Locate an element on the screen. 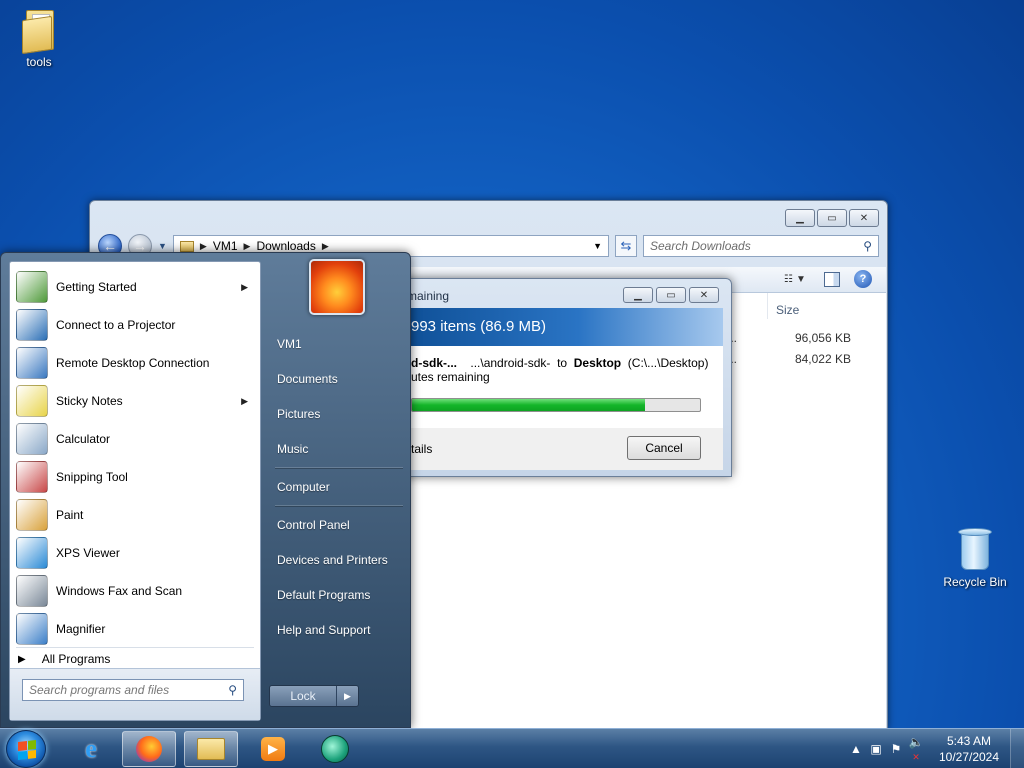 The image size is (1024, 768). shutdown-options-arrow-icon: ▶ is located at coordinates (347, 696).